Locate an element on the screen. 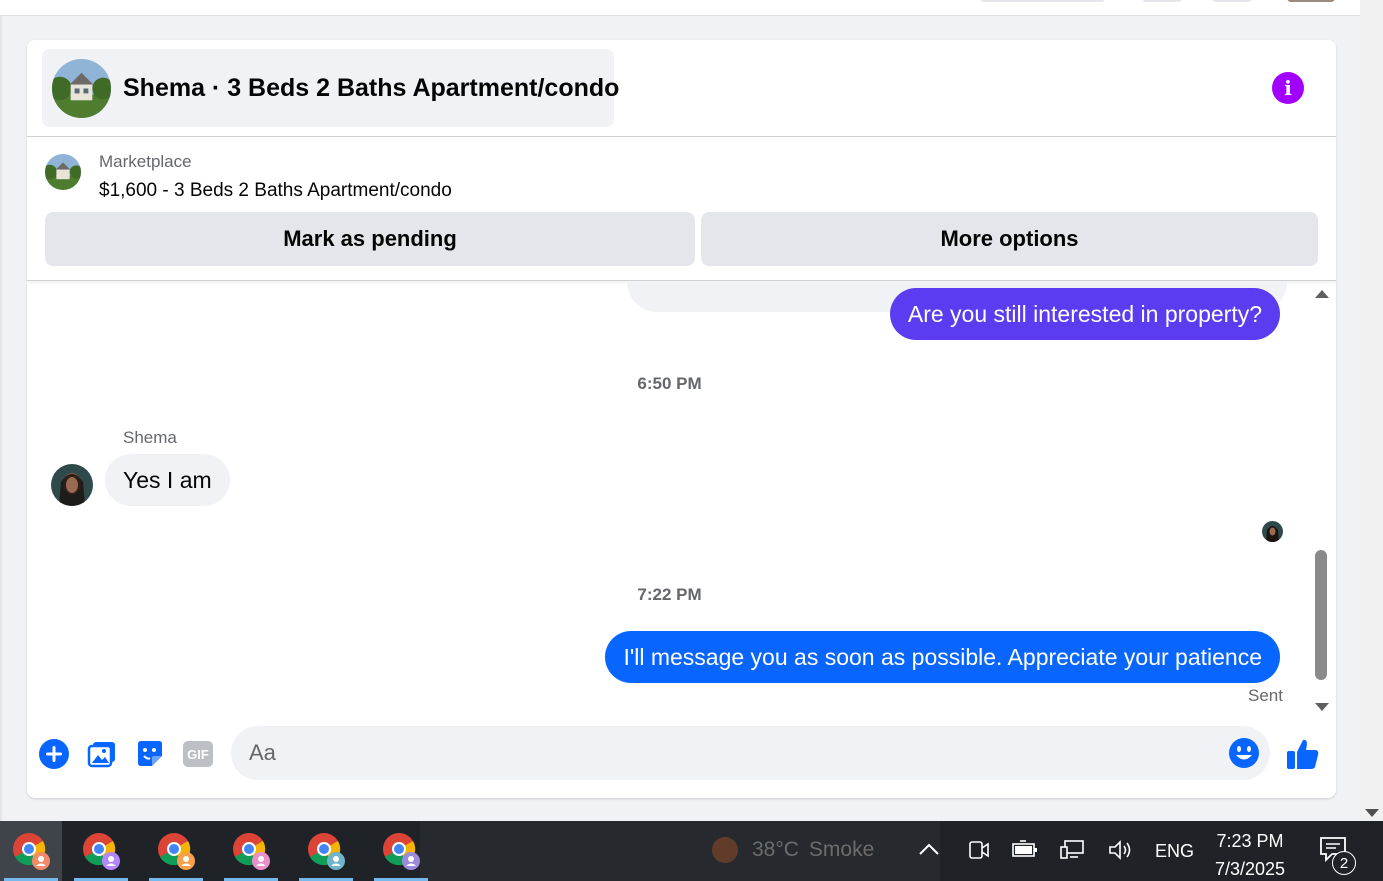 The height and width of the screenshot is (881, 1383). volume-icon is located at coordinates (1121, 852).